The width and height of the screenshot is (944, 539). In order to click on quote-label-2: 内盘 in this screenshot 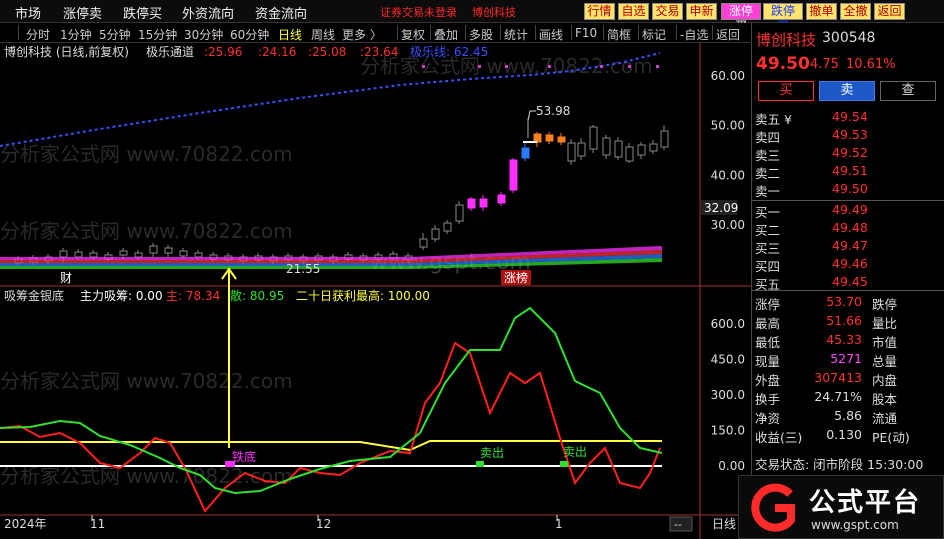, I will do `click(885, 380)`.